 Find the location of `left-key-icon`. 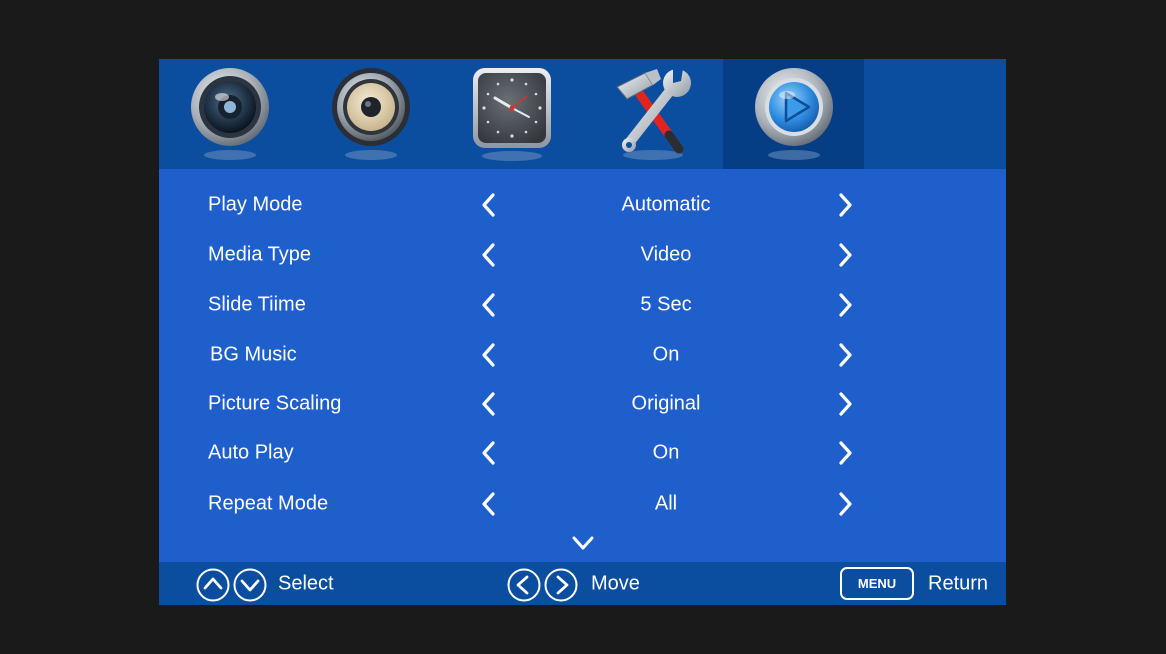

left-key-icon is located at coordinates (524, 585).